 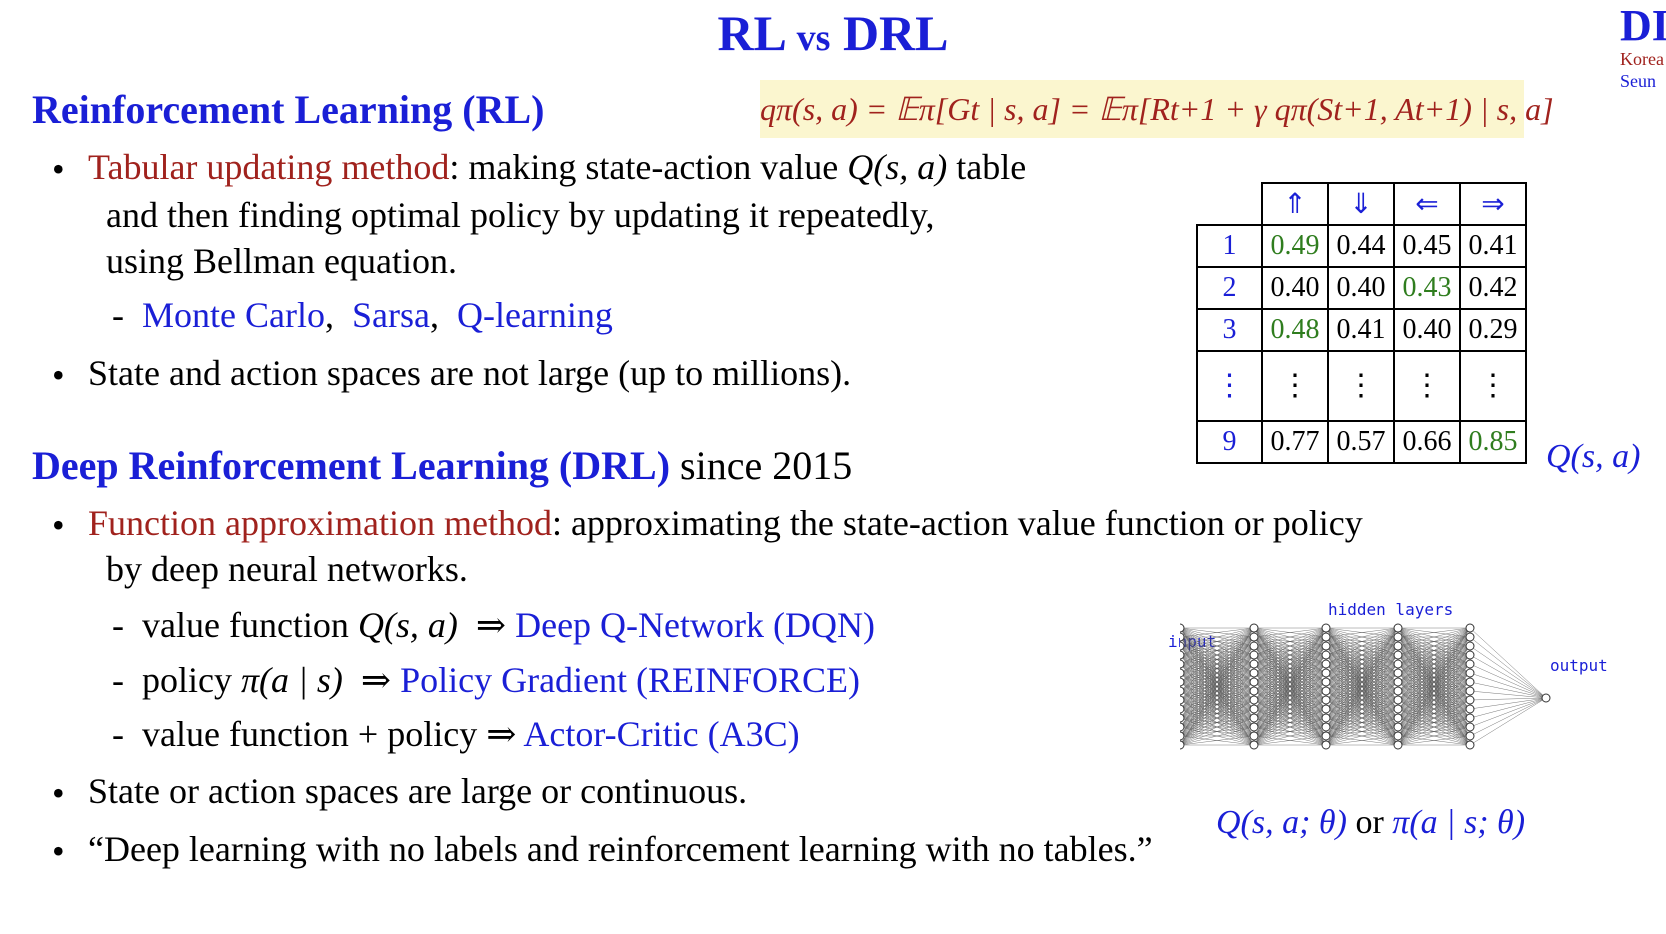 What do you see at coordinates (407, 625) in the screenshot?
I see `item-math: Q(s, a)` at bounding box center [407, 625].